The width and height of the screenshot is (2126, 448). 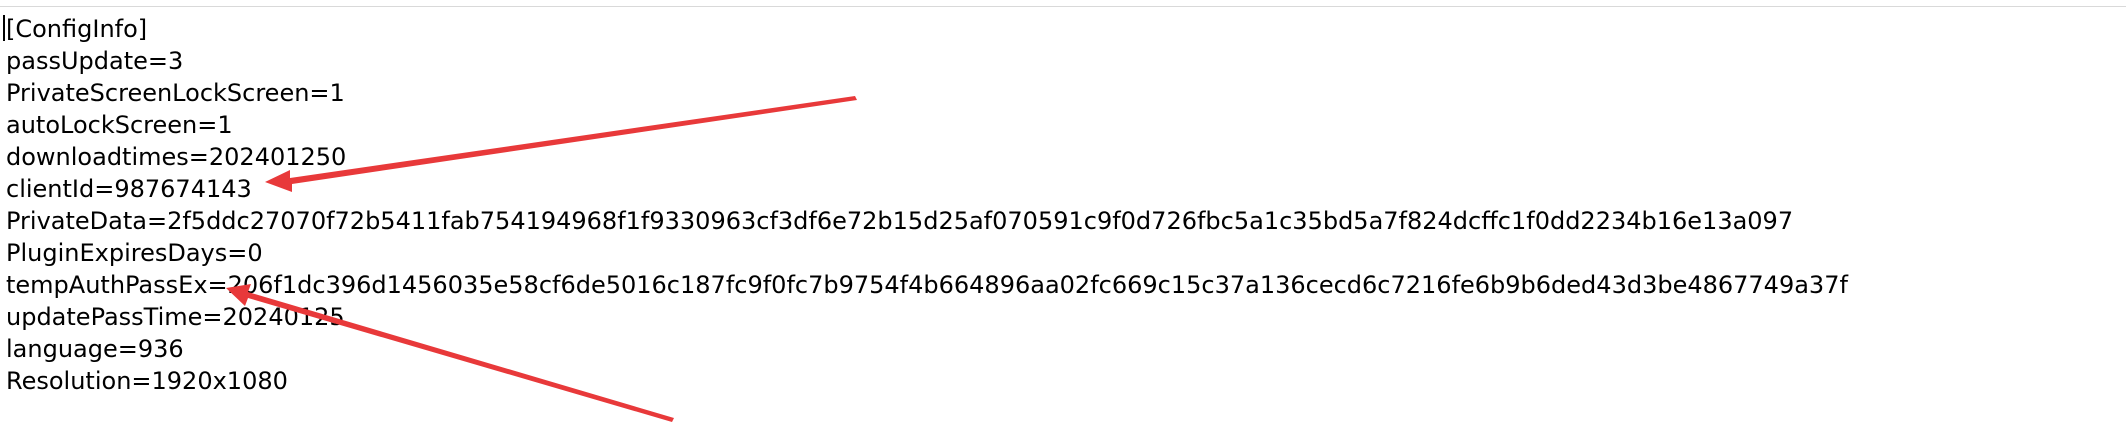 What do you see at coordinates (927, 125) in the screenshot?
I see `editor-line: autoLockScreen=1` at bounding box center [927, 125].